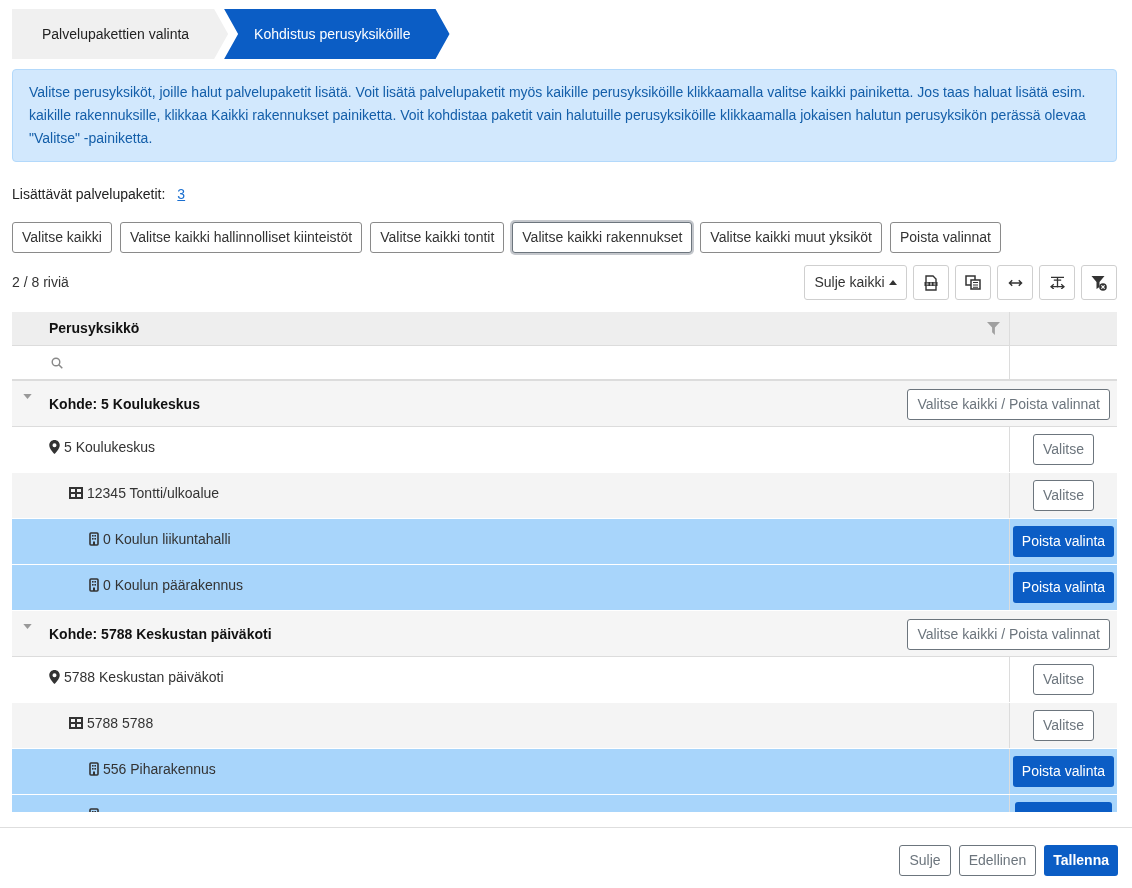 This screenshot has height=888, width=1132. I want to click on filter-clear-icon, so click(1099, 282).